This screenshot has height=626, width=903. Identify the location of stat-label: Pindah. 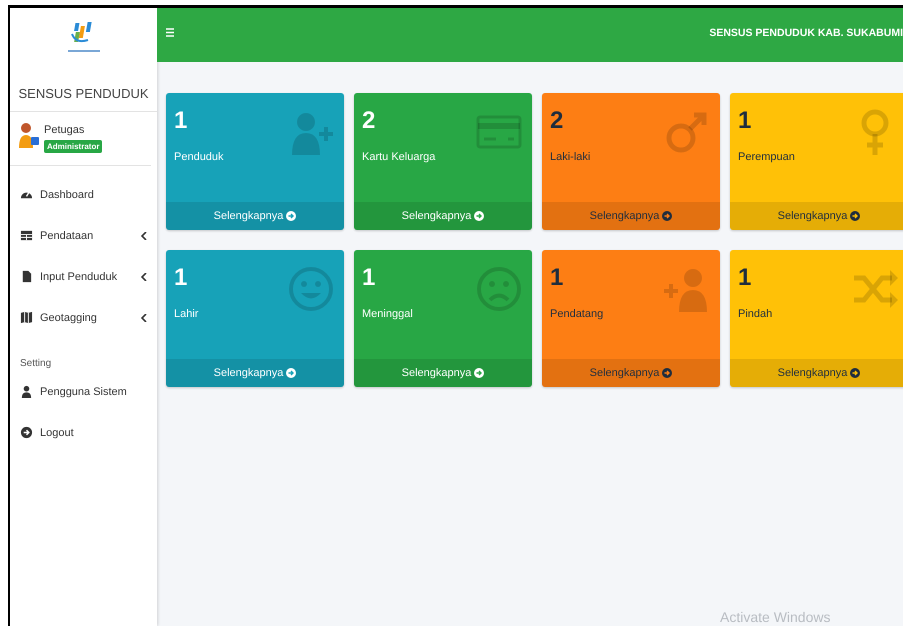
(755, 314).